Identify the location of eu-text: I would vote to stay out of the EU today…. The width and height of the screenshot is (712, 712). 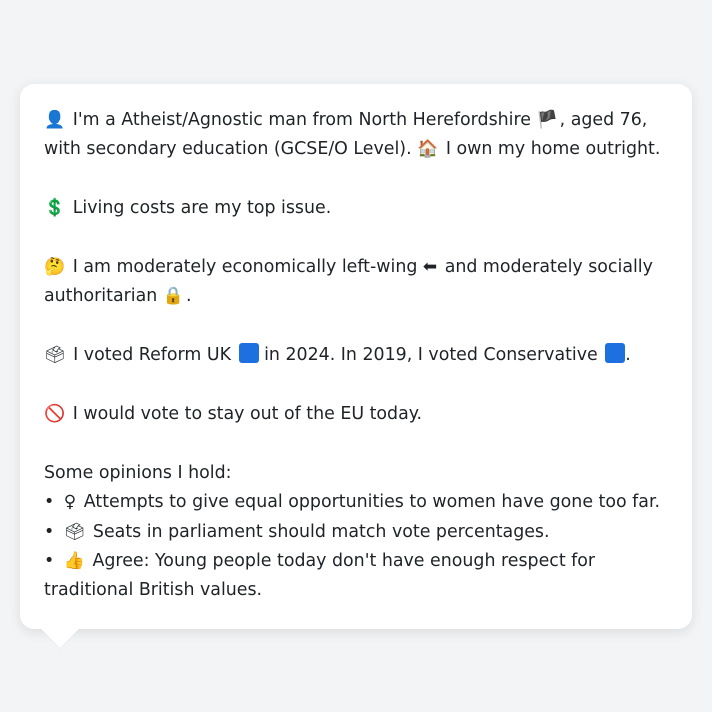
(247, 414).